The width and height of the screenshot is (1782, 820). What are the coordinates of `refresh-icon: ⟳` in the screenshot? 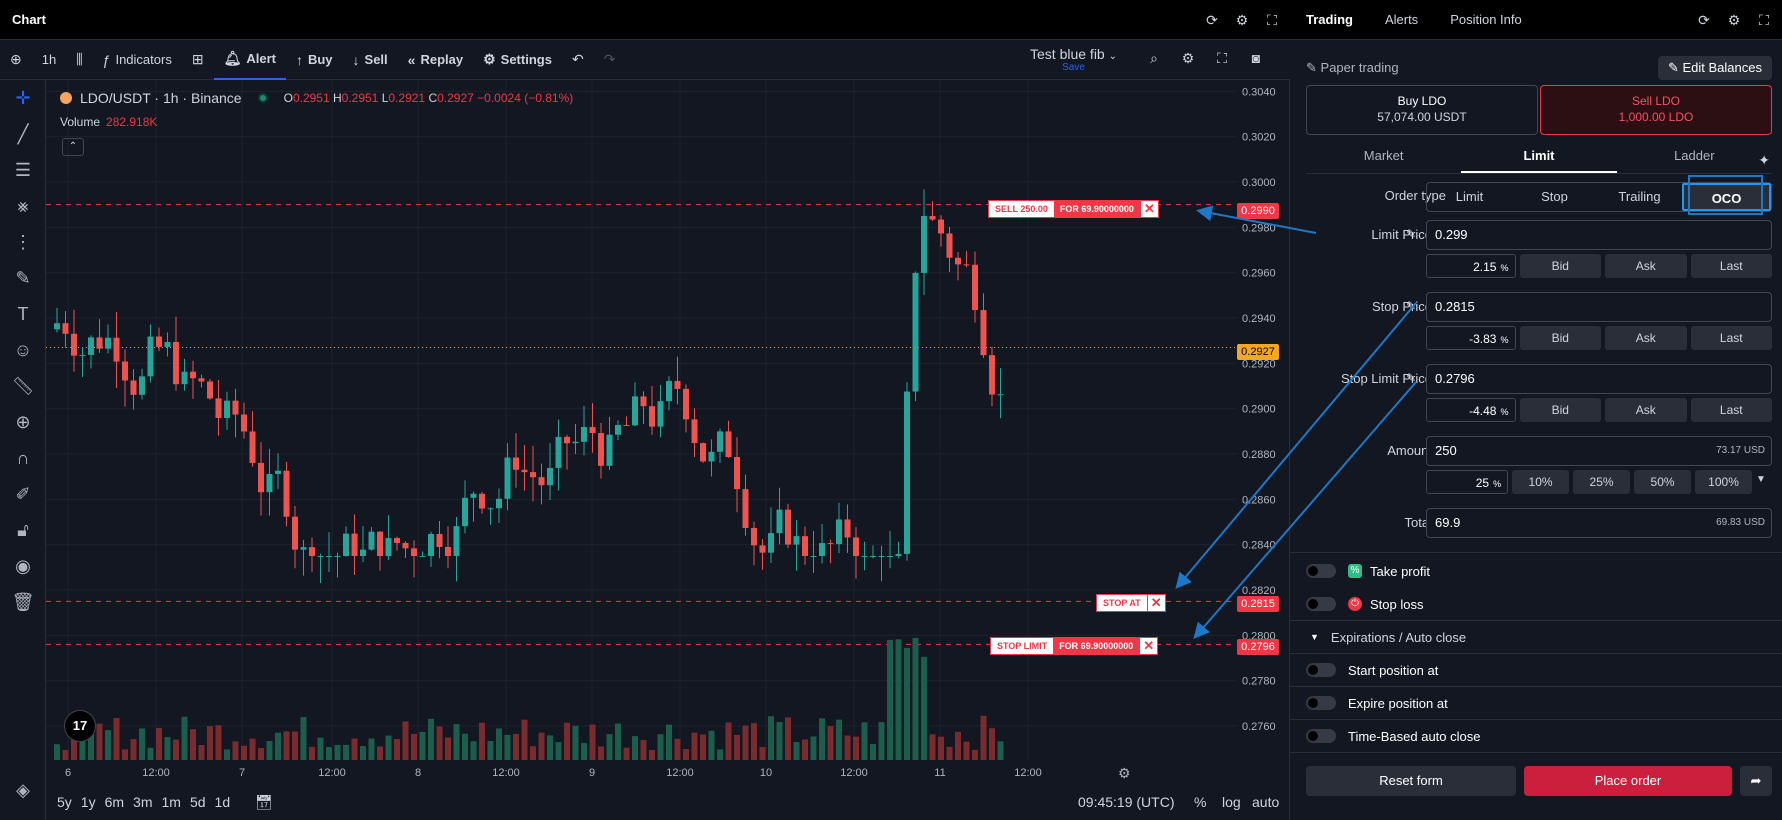 It's located at (1212, 20).